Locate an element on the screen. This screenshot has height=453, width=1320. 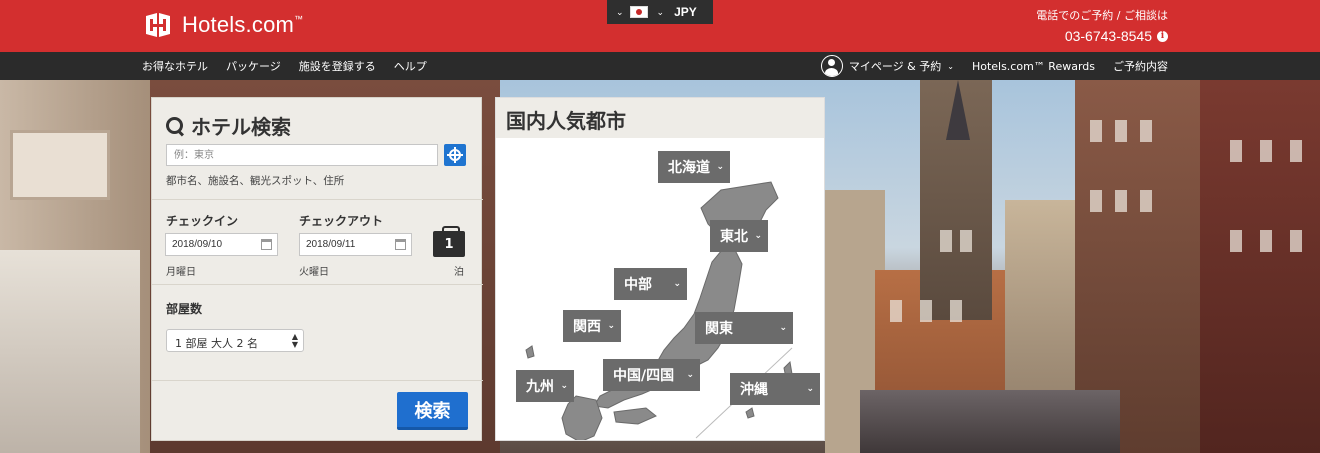
nav-list-property: 施設を登録する is located at coordinates (337, 66).